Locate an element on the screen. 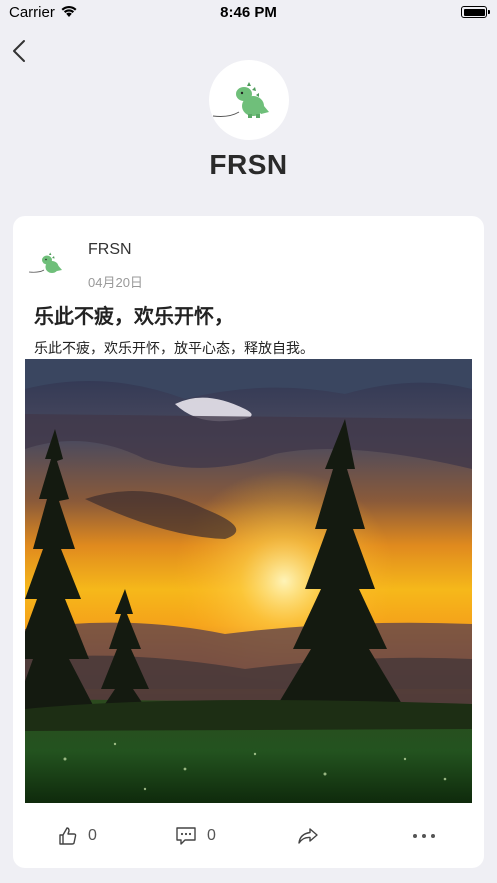 Image resolution: width=497 pixels, height=883 pixels. profile-name: FRSN is located at coordinates (248, 164).